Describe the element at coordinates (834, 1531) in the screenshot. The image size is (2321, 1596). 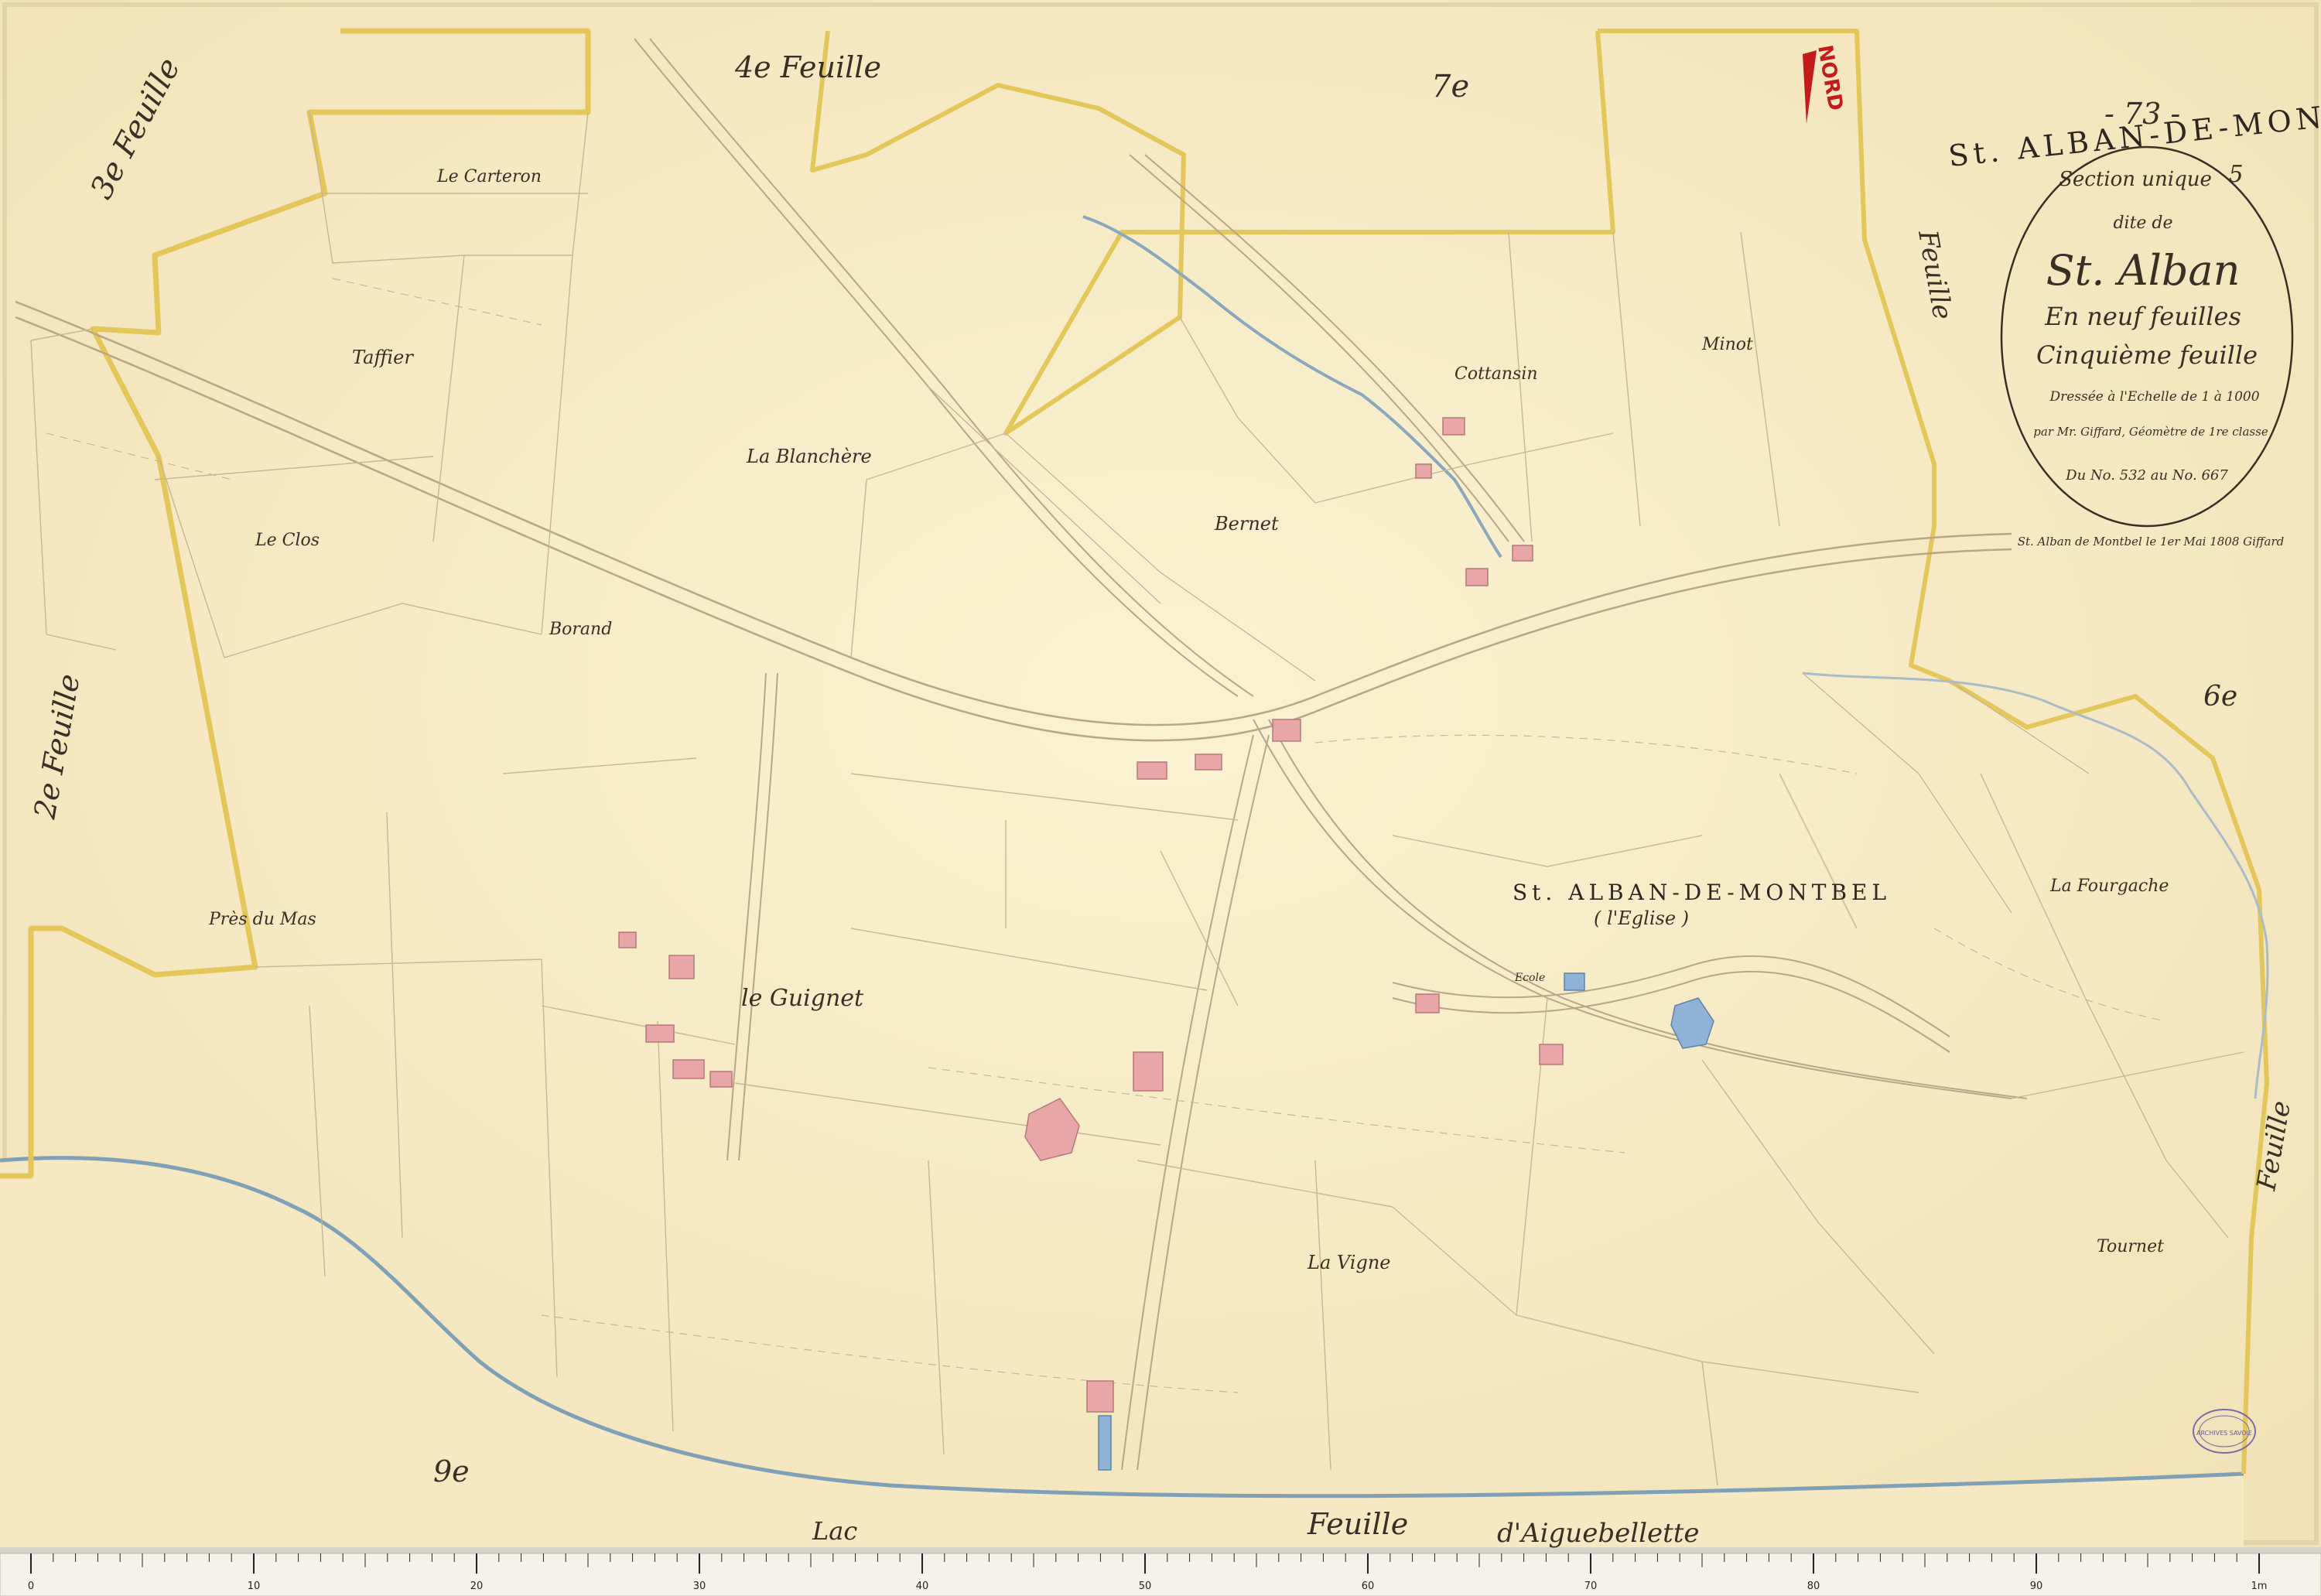
I see `lake-label: Lac` at that location.